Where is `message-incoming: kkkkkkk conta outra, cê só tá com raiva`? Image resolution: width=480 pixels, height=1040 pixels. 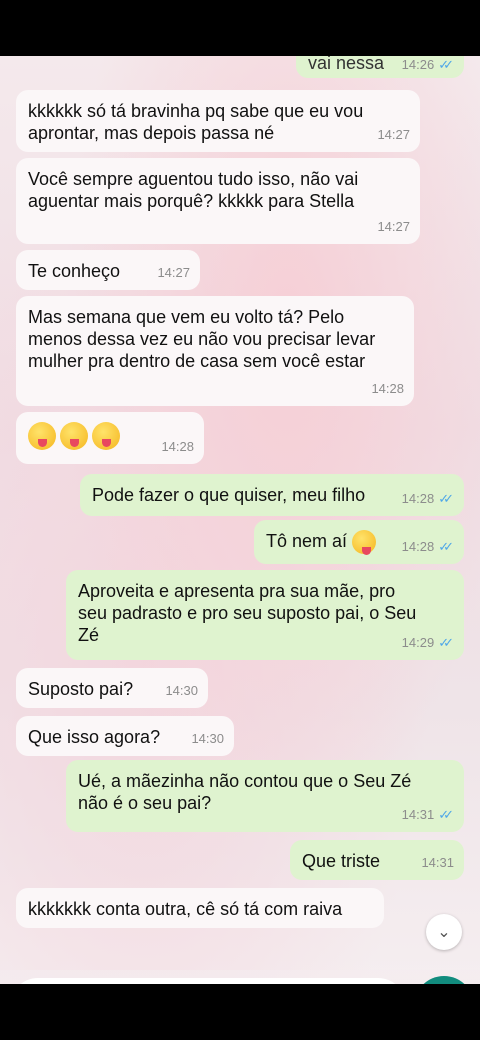 message-incoming: kkkkkkk conta outra, cê só tá com raiva is located at coordinates (200, 908).